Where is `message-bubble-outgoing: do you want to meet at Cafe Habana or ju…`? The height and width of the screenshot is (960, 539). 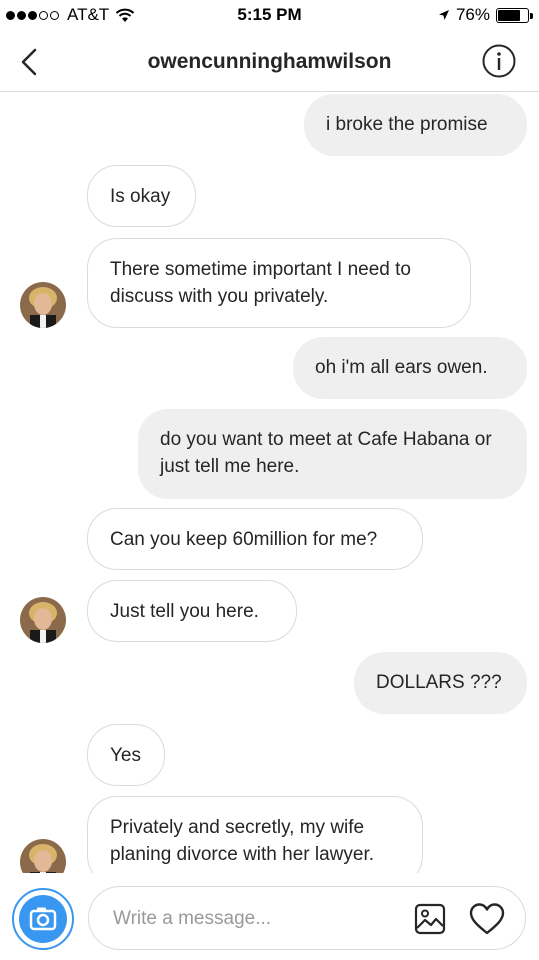
message-bubble-outgoing: do you want to meet at Cafe Habana or ju… is located at coordinates (332, 454).